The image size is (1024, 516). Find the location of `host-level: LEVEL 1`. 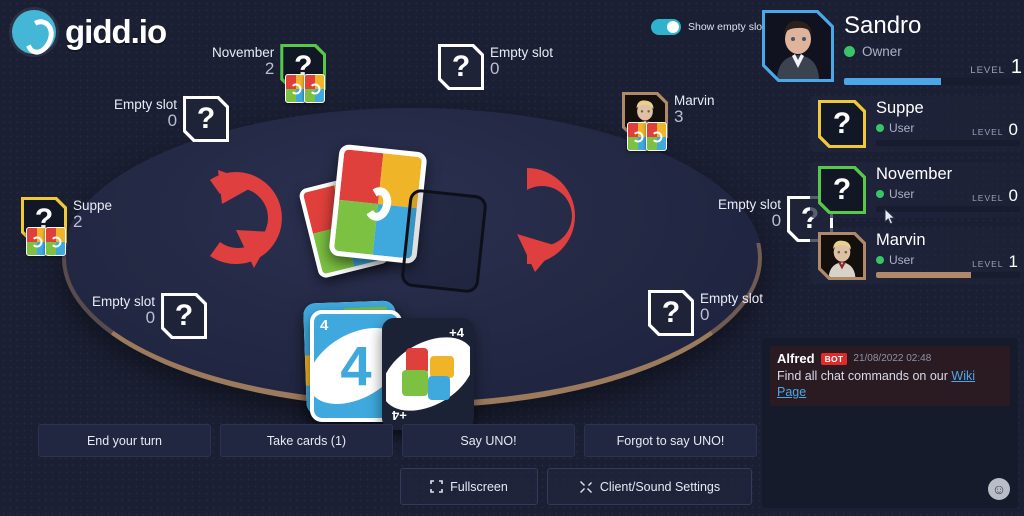

host-level: LEVEL 1 is located at coordinates (996, 67).